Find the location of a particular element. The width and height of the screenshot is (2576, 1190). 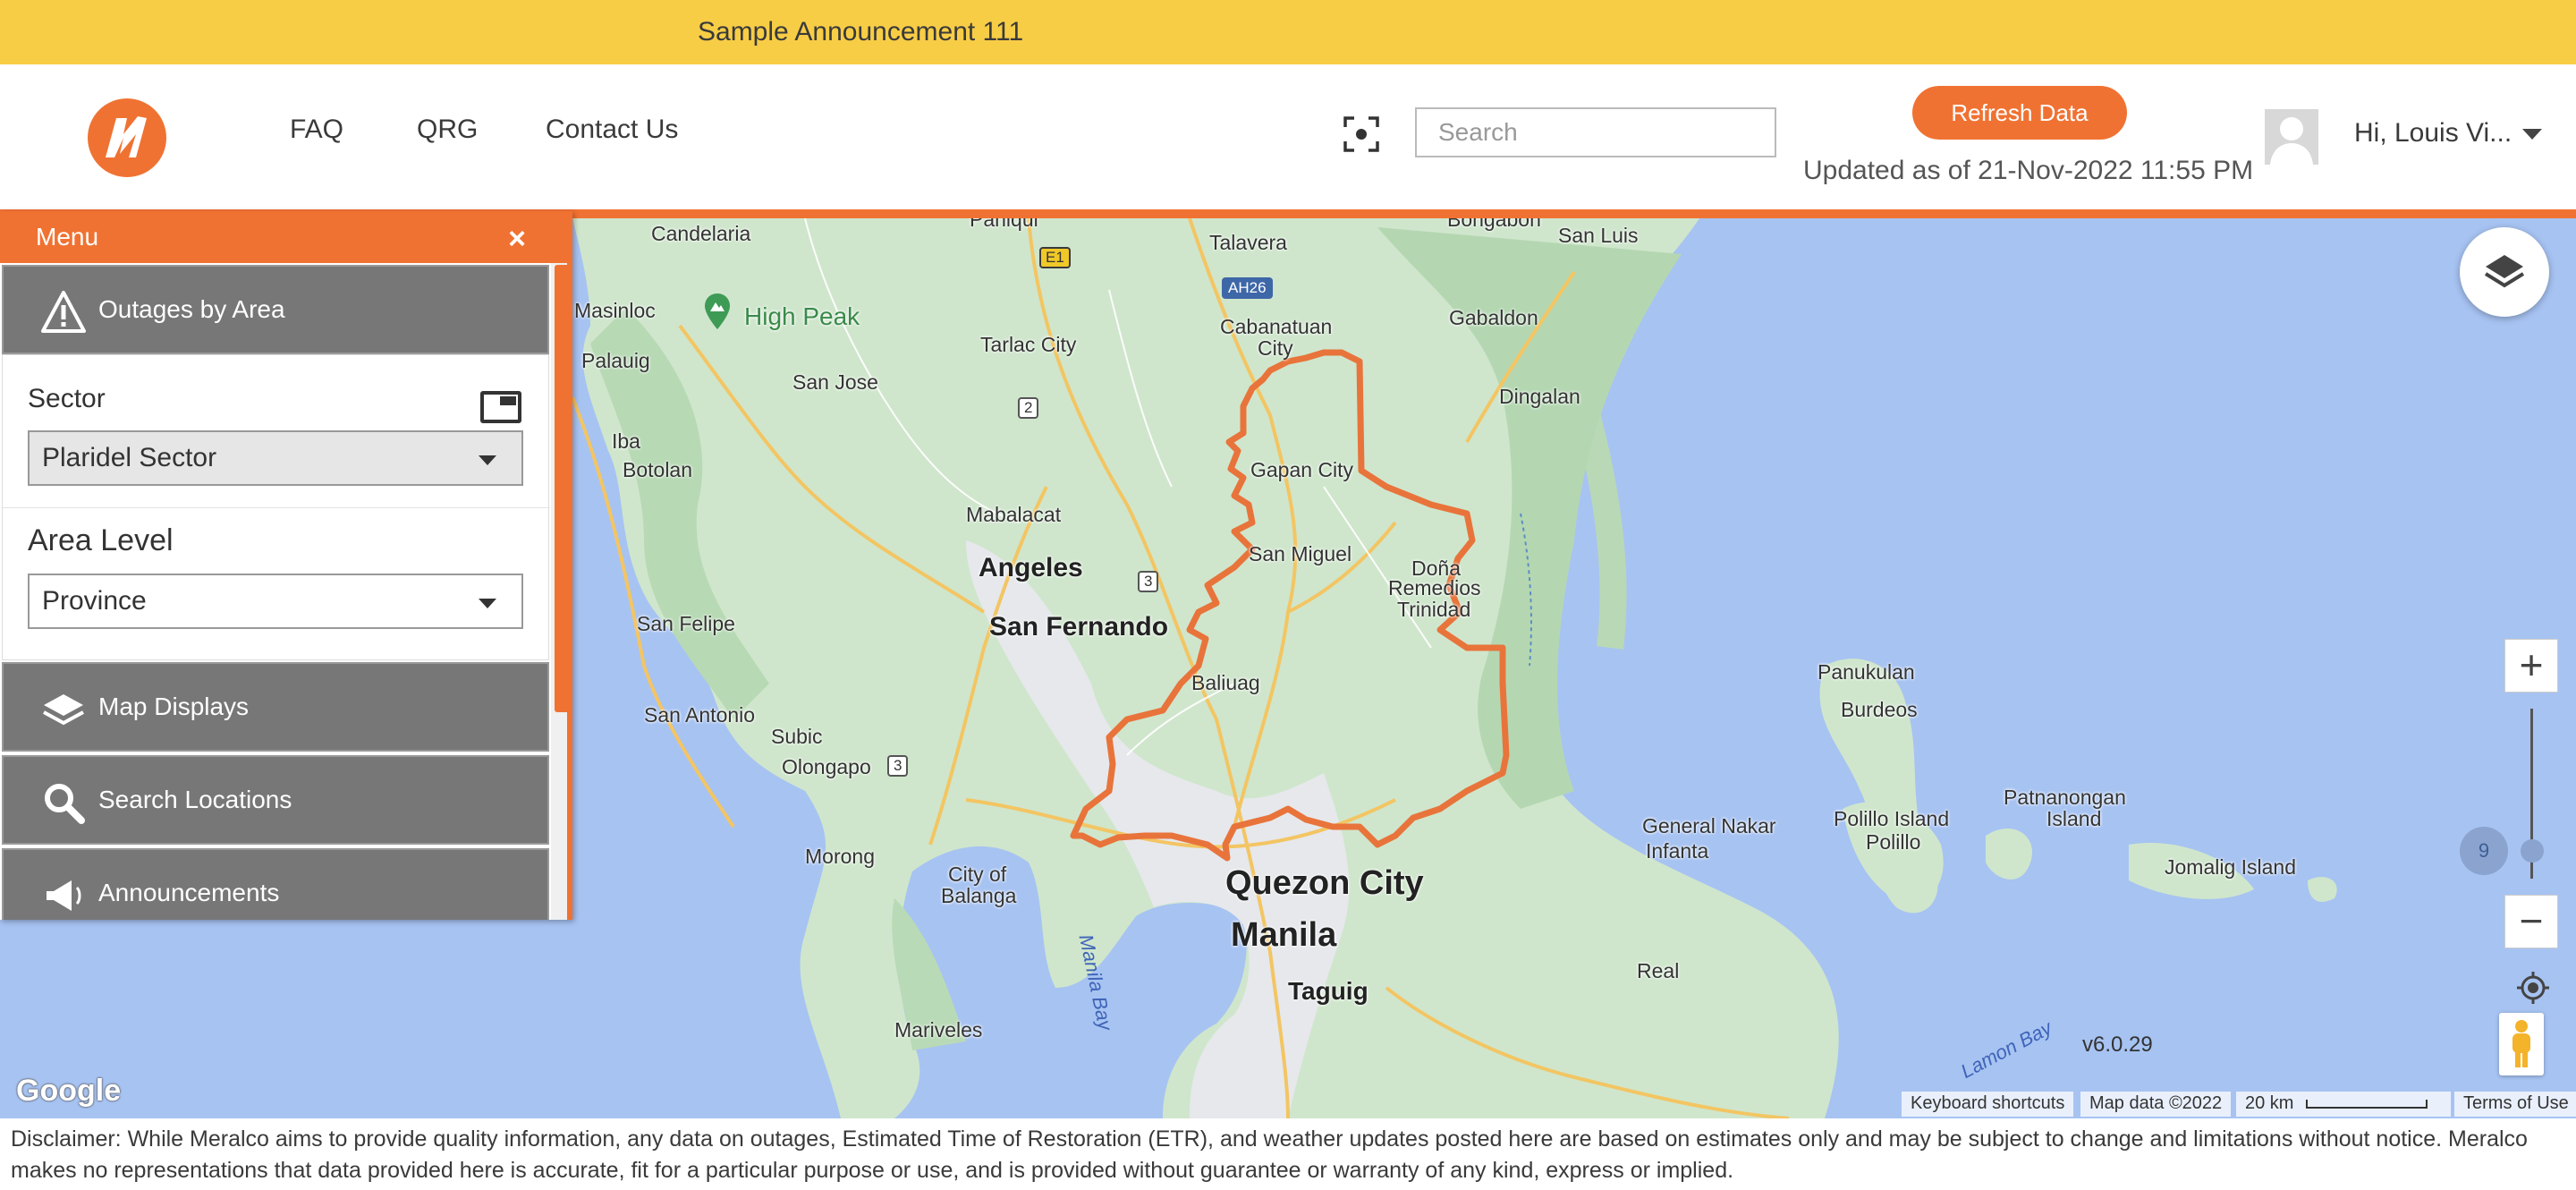

map-label-jomalig: Jomalig Island is located at coordinates (2231, 867).